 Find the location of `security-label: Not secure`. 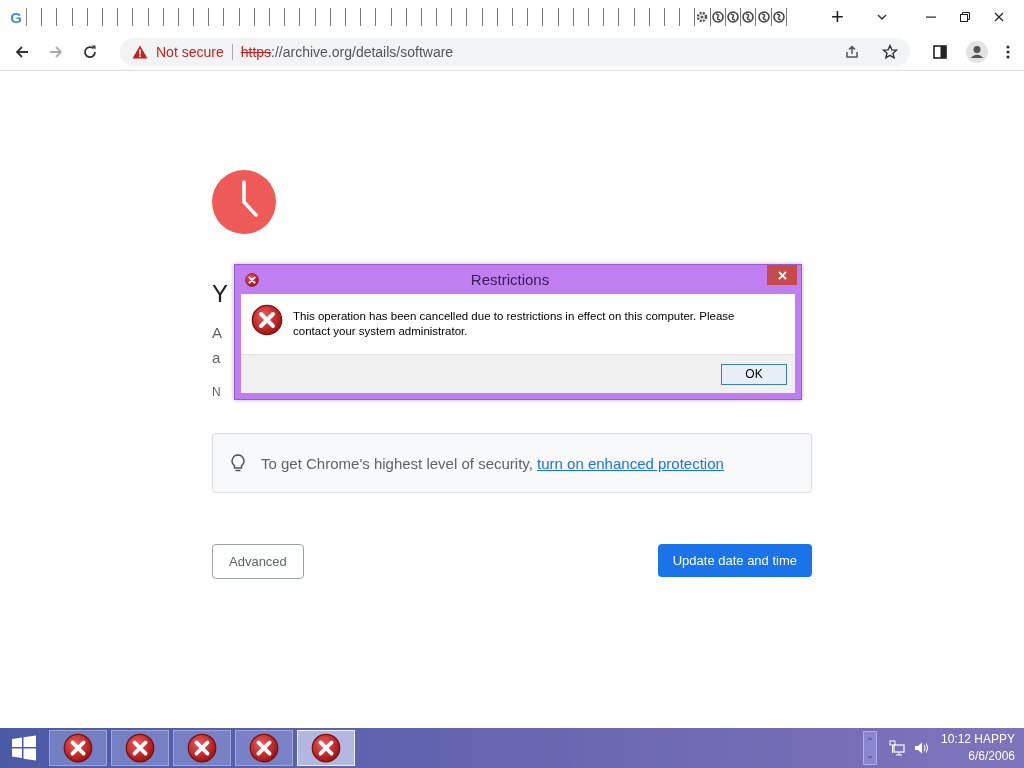

security-label: Not secure is located at coordinates (190, 52).